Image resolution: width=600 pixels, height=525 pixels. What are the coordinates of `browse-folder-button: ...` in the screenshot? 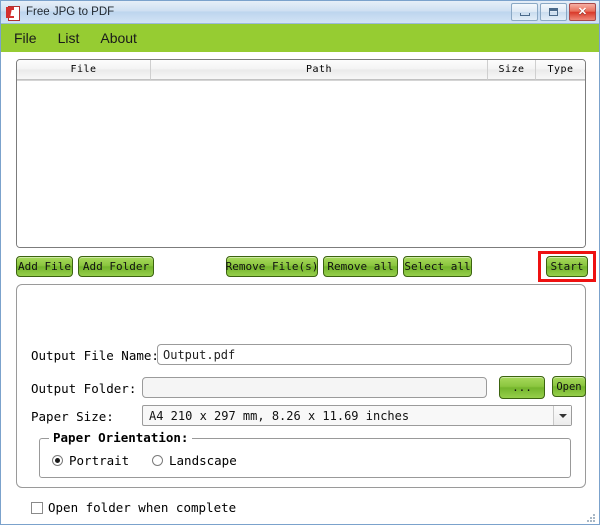 It's located at (522, 387).